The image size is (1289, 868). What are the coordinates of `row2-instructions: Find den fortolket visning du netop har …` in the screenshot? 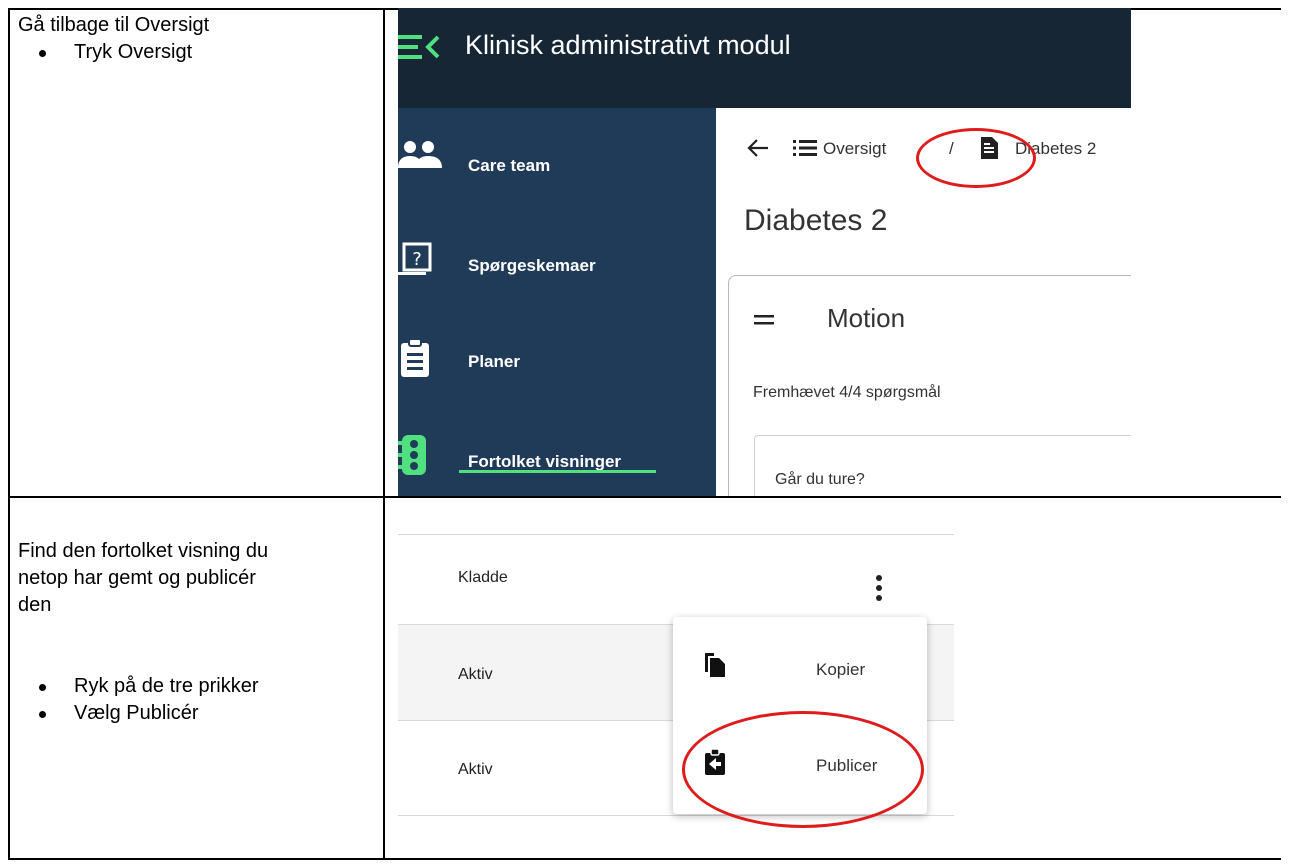 It's located at (198, 632).